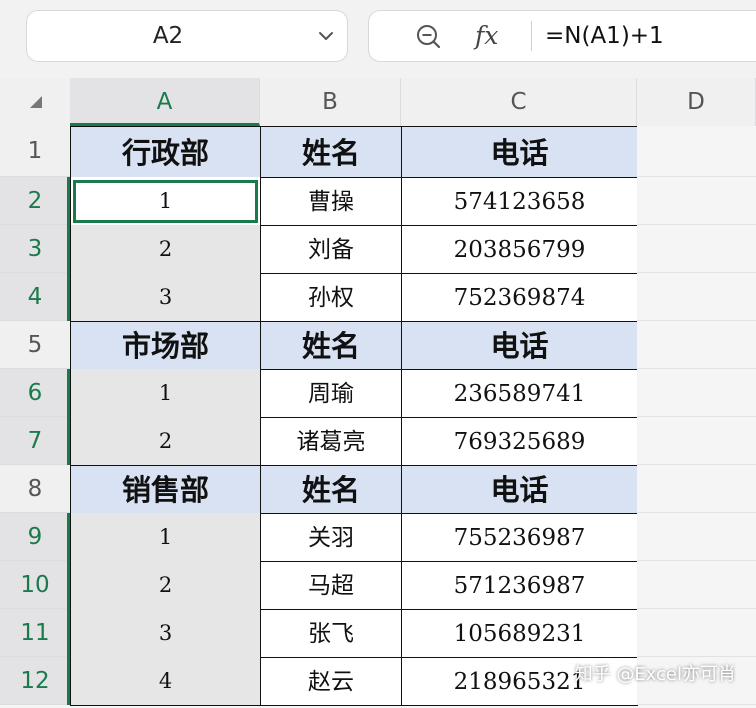 The height and width of the screenshot is (708, 756). I want to click on cell-a3: 2, so click(165, 249).